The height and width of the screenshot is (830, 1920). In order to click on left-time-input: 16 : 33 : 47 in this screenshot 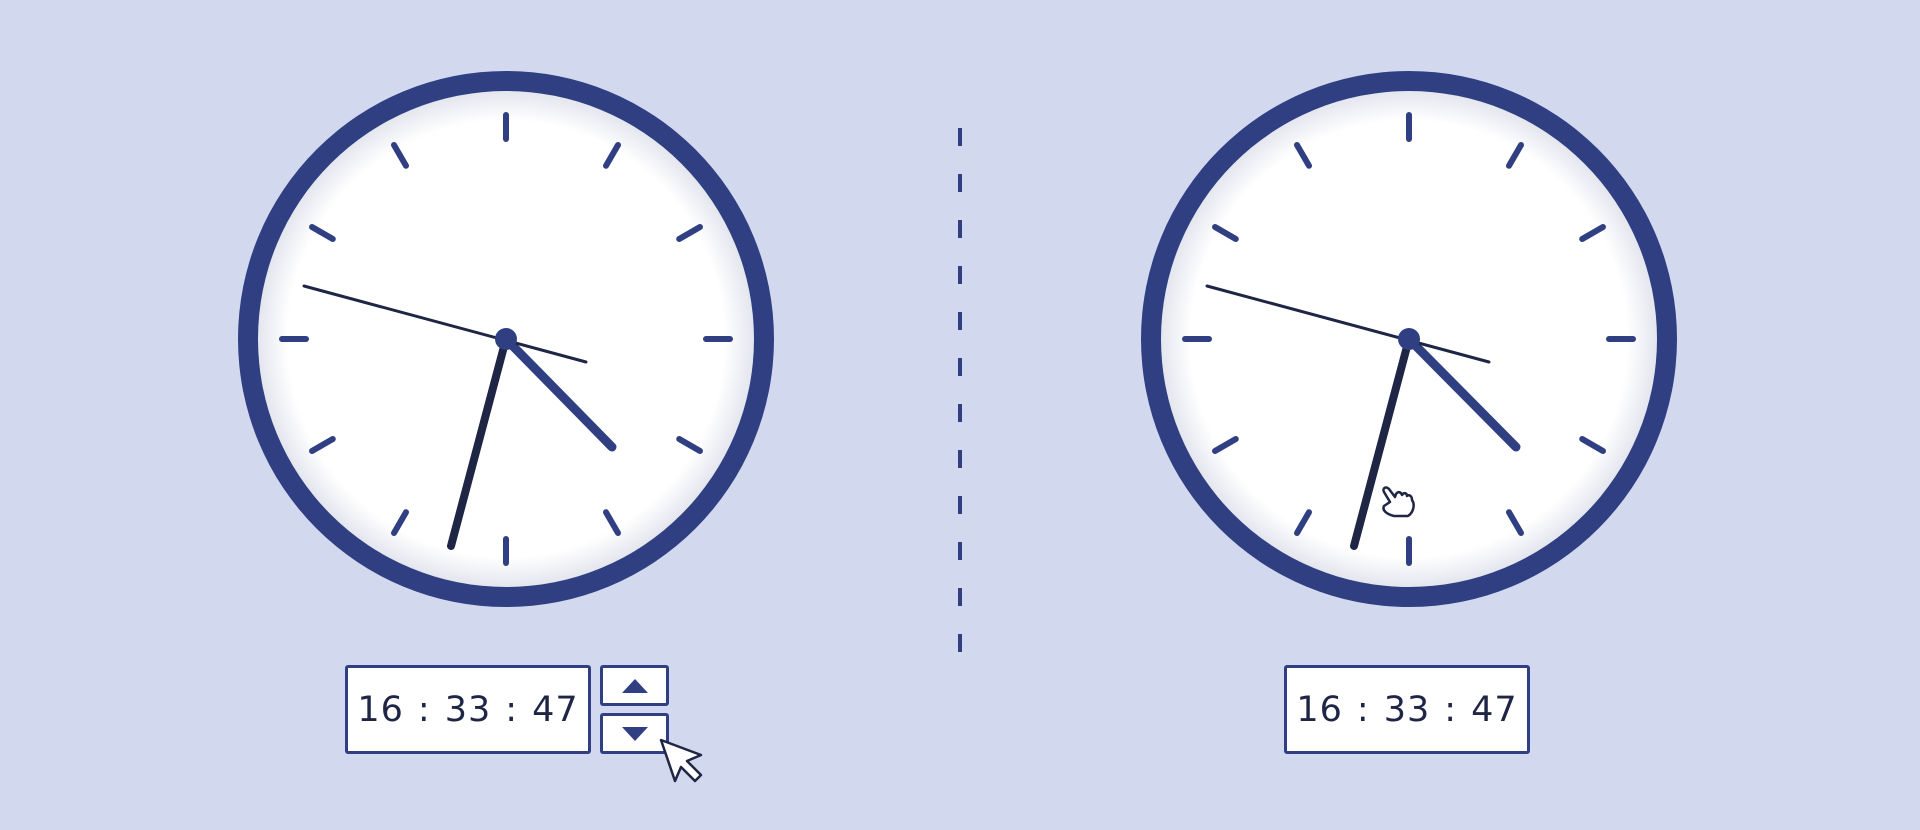, I will do `click(468, 709)`.